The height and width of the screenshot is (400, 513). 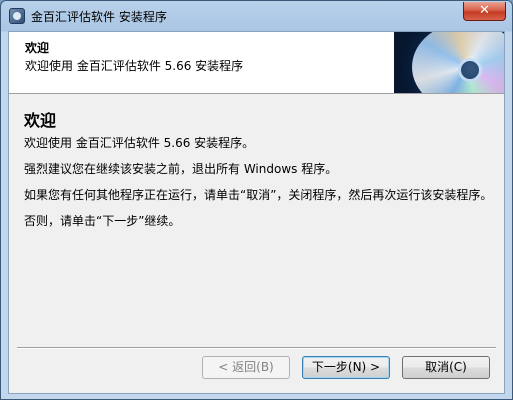 I want to click on next-instruction-text: 否则，请单击“下一步”继续。, so click(x=102, y=221).